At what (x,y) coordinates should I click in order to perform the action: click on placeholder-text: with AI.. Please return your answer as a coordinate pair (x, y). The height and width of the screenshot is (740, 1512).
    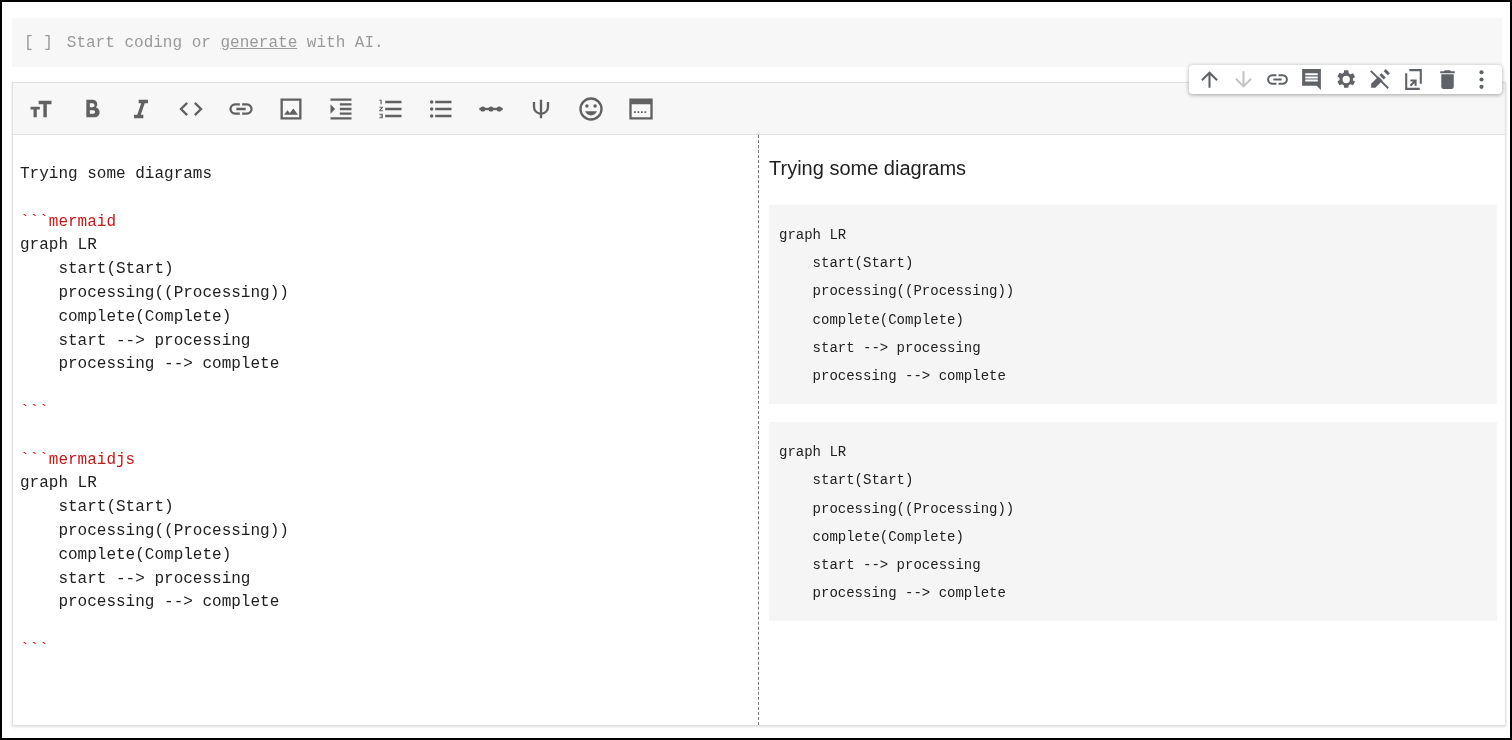
    Looking at the image, I should click on (344, 43).